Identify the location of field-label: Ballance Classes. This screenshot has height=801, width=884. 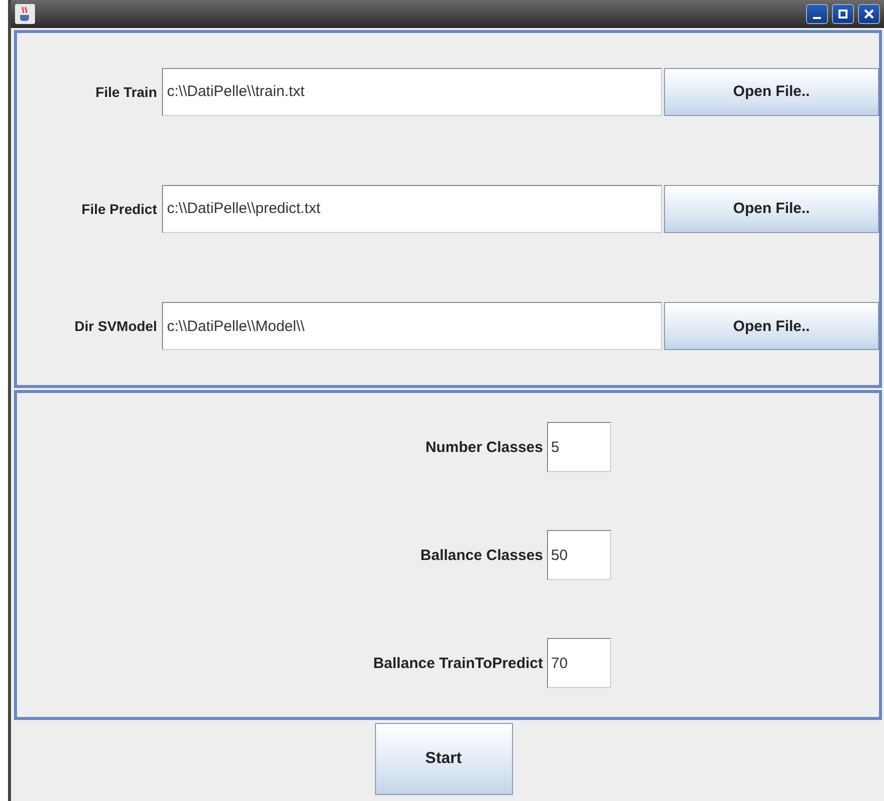
(481, 555).